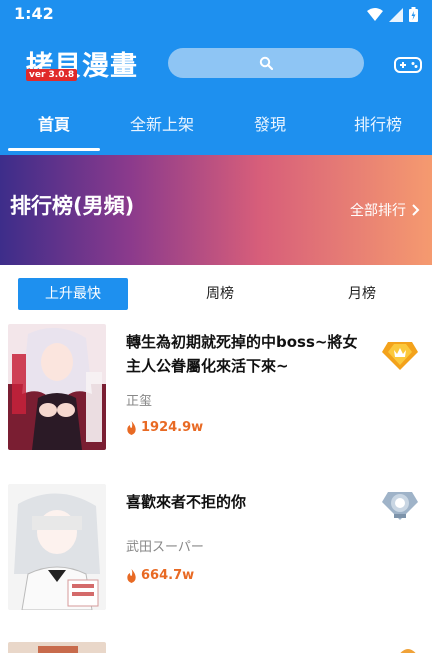  Describe the element at coordinates (246, 354) in the screenshot. I see `comic-title: 轉生為初期就死掉的中boss~將女主人公眷屬化來活下來~` at that location.